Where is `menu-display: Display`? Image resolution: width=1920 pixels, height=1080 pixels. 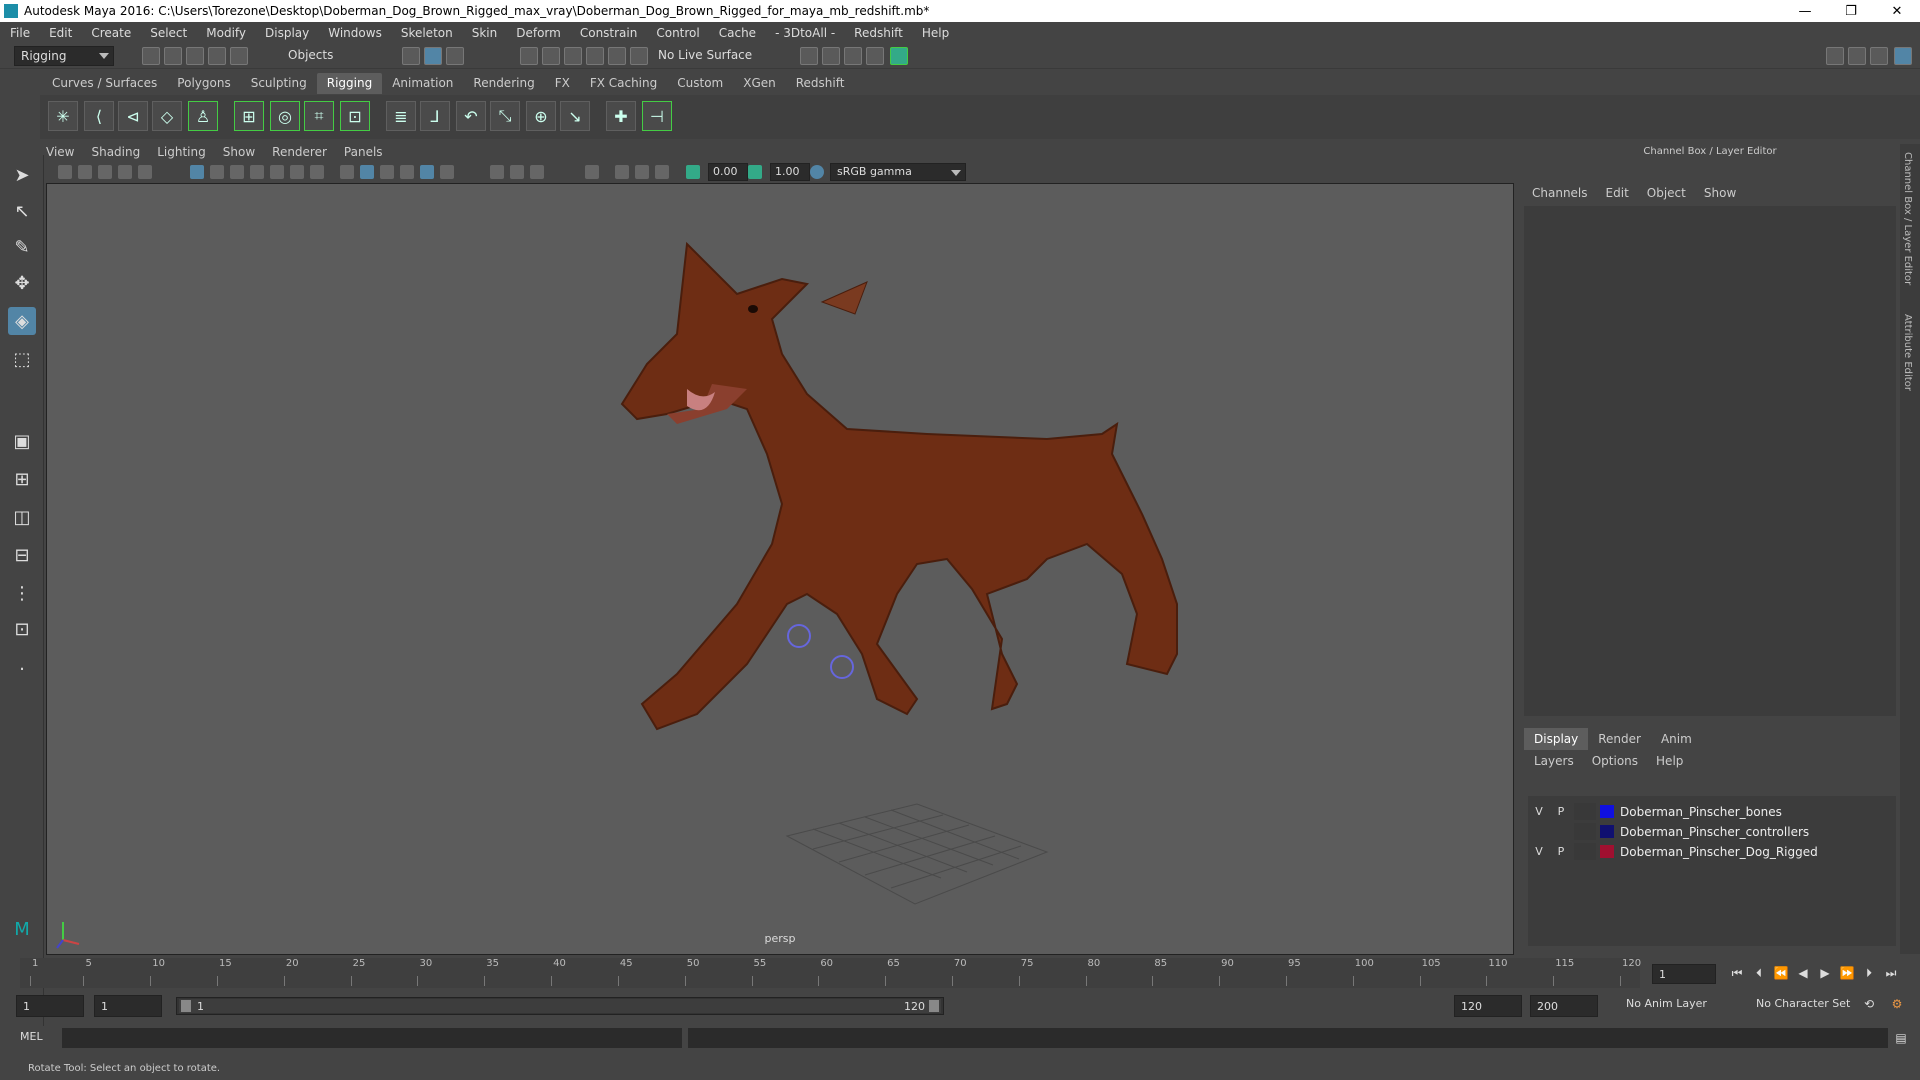
menu-display: Display is located at coordinates (287, 33).